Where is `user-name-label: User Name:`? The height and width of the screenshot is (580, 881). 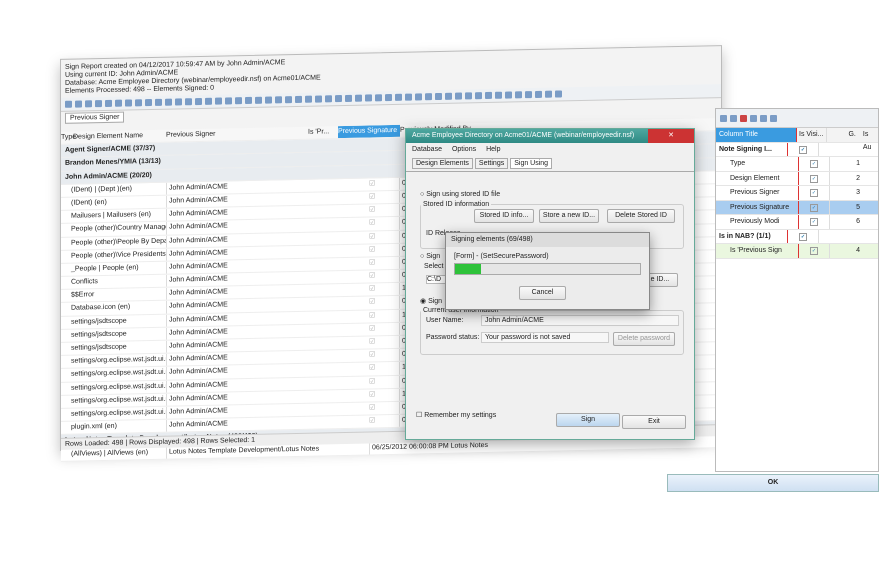
user-name-label: User Name: is located at coordinates (445, 320).